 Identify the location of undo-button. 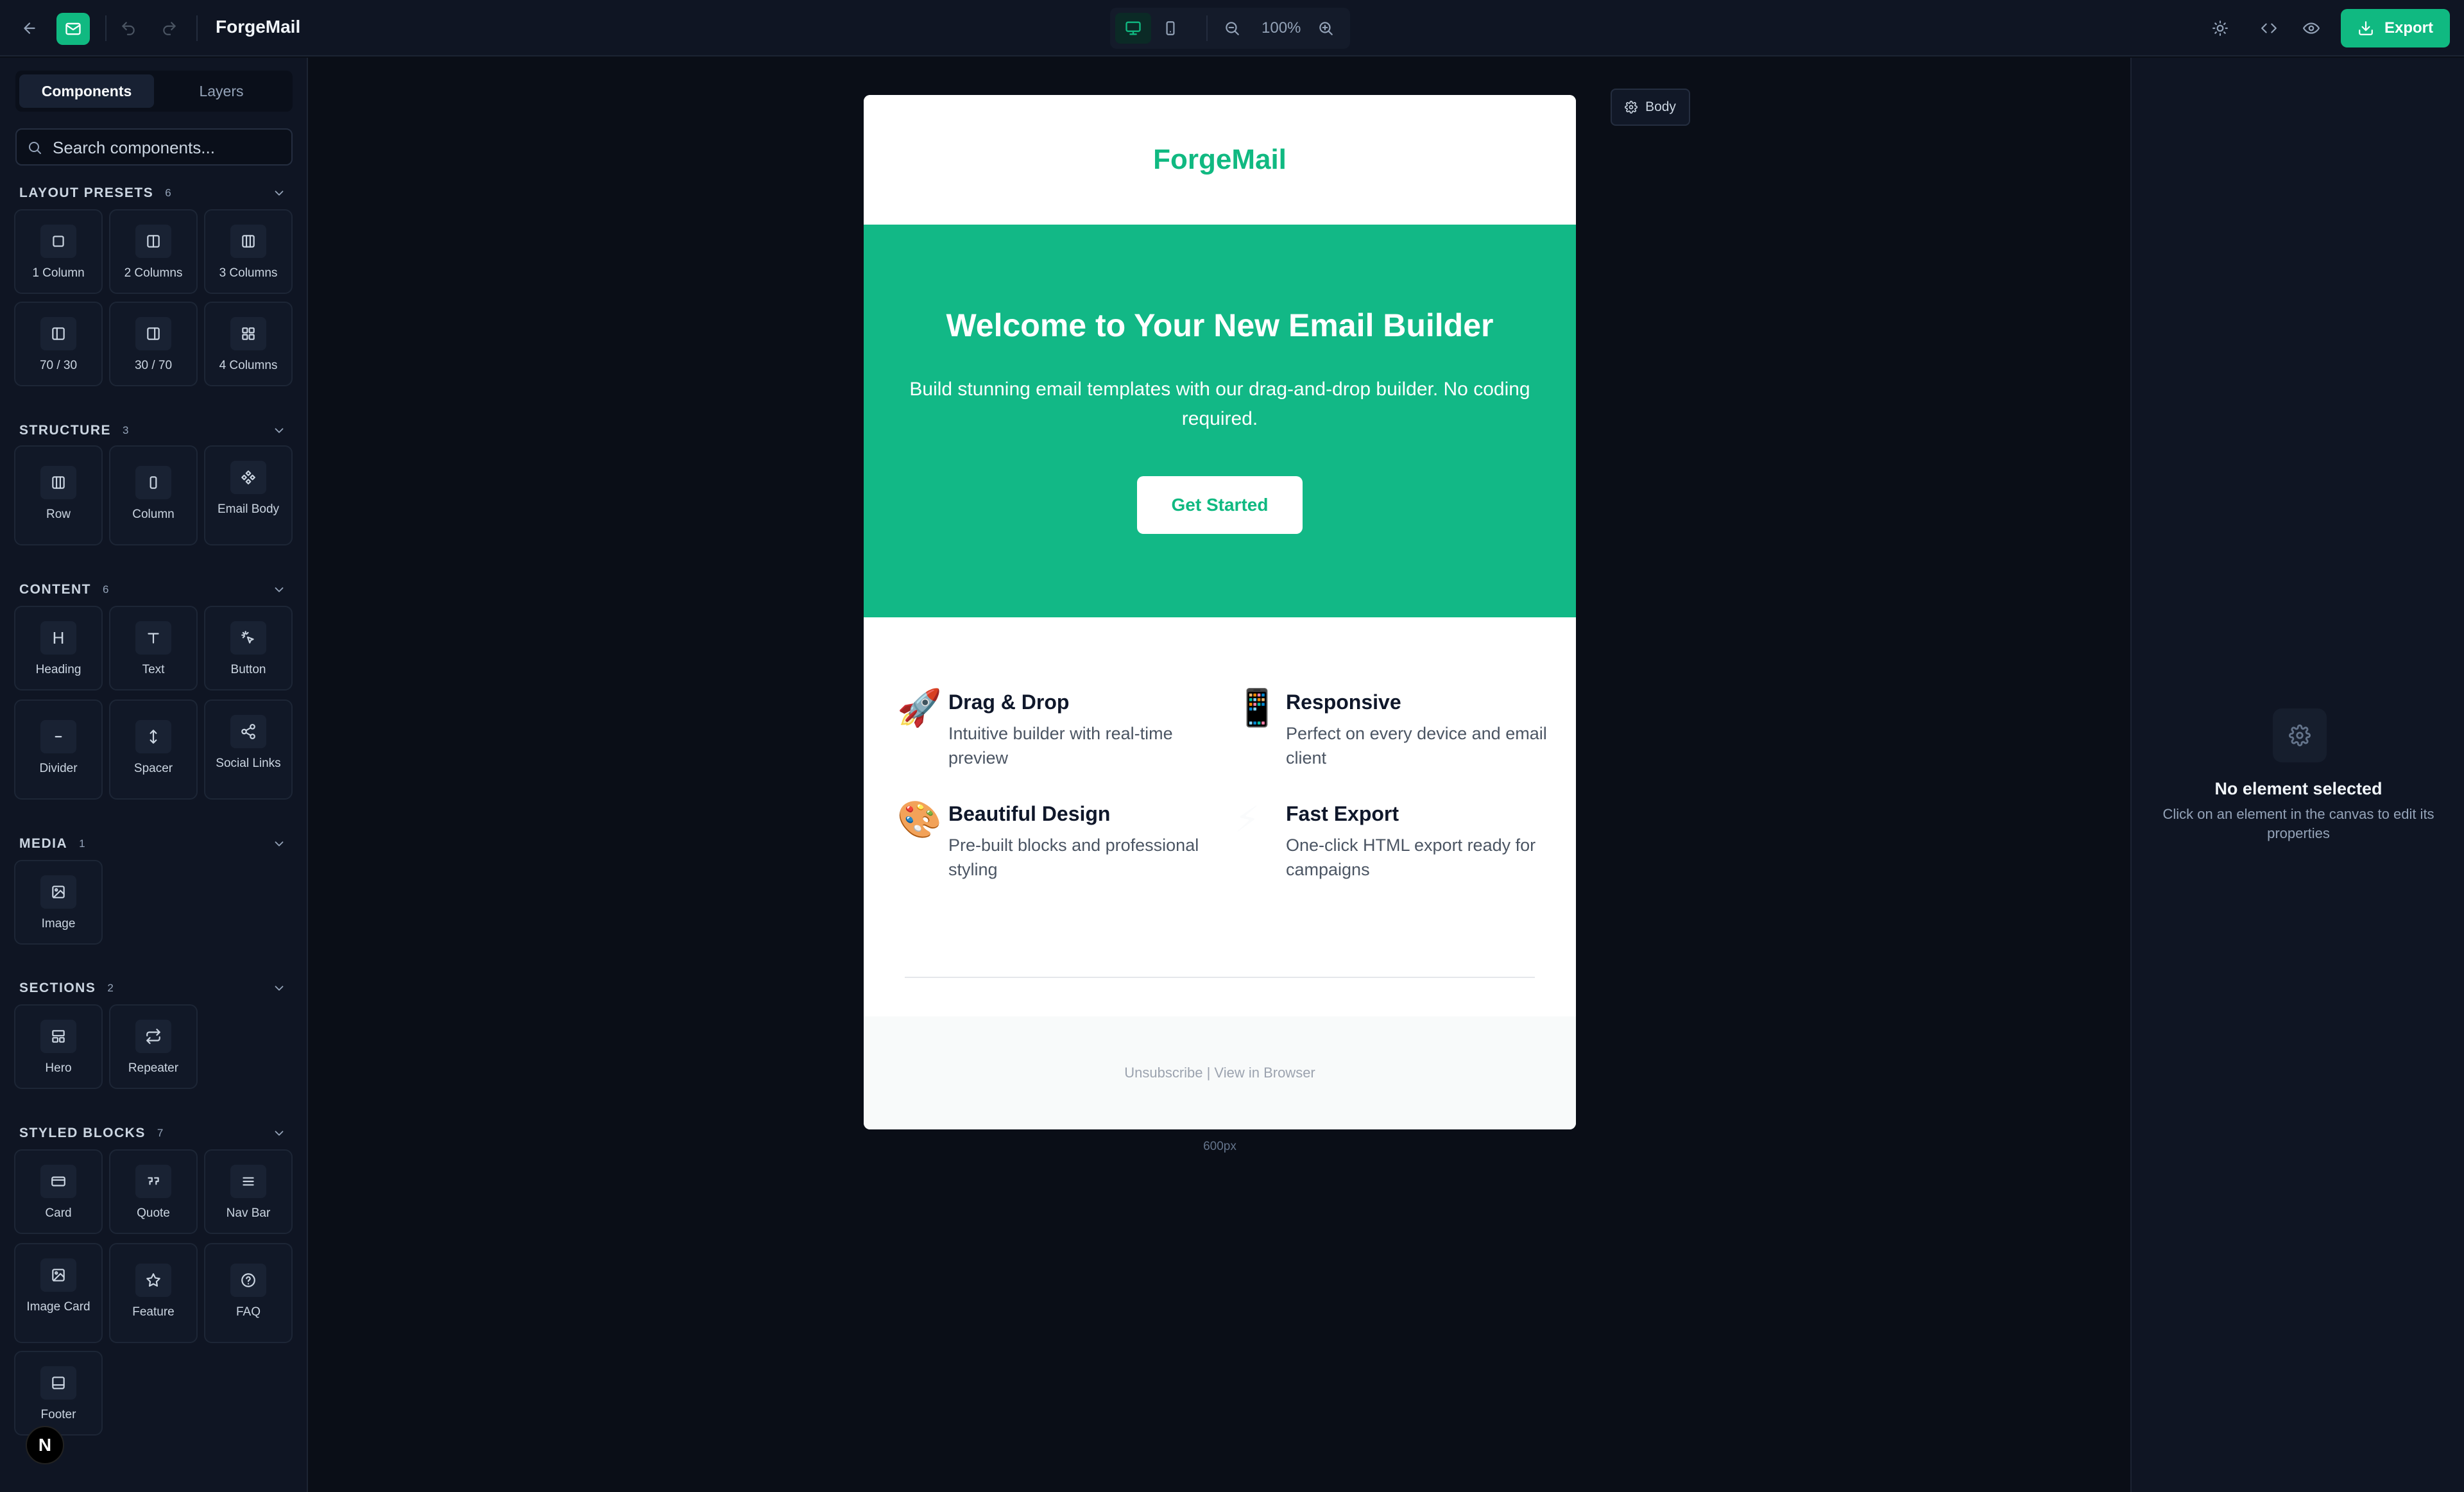
(129, 28).